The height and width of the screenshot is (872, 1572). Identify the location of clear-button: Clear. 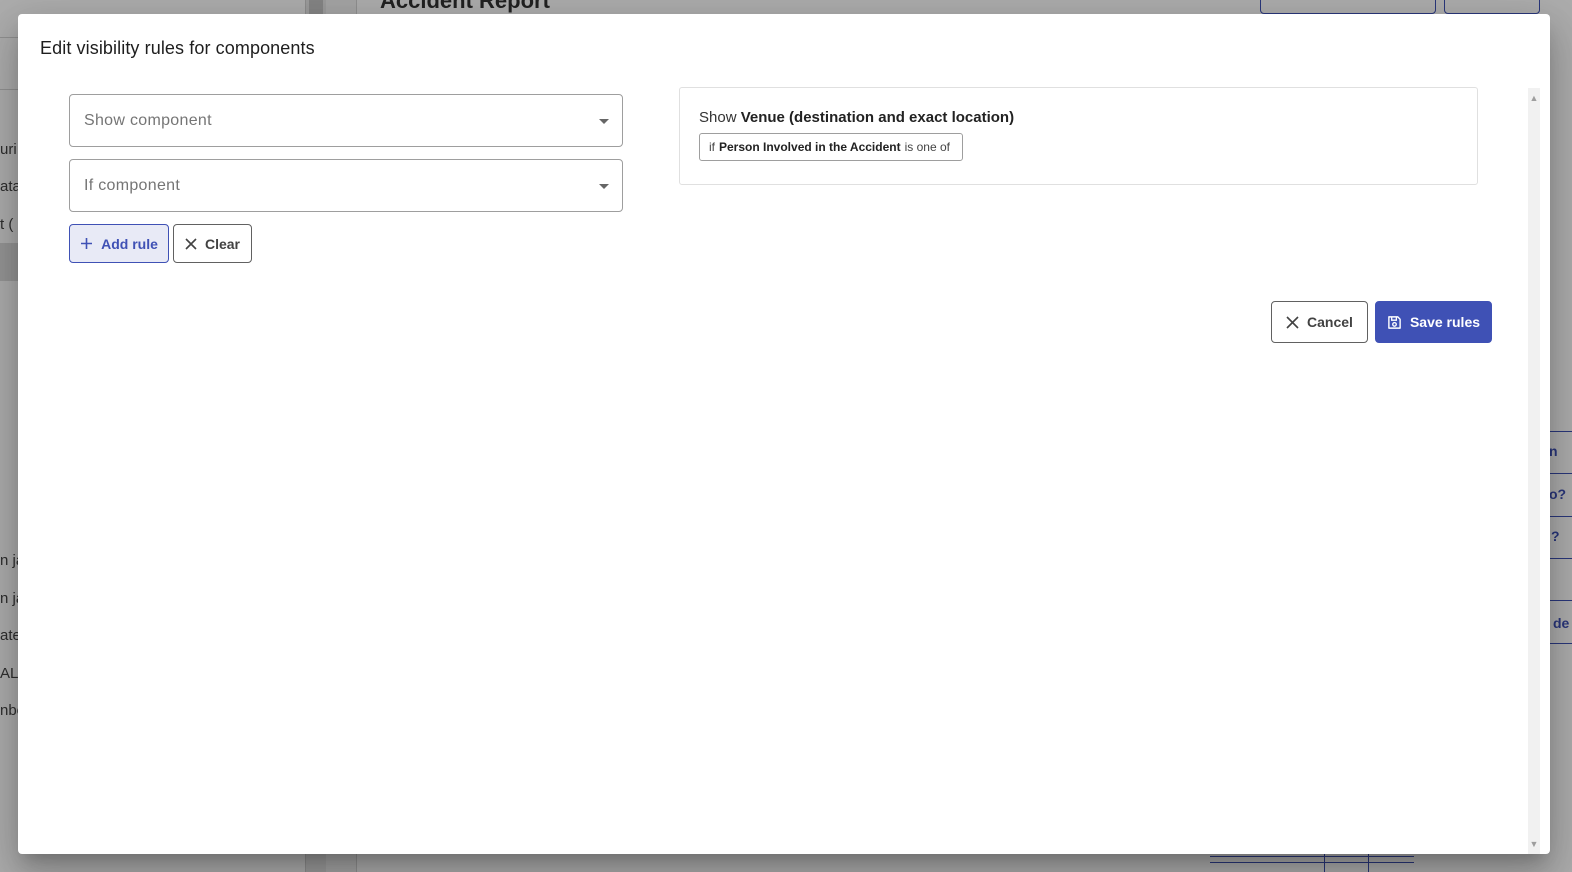
(212, 243).